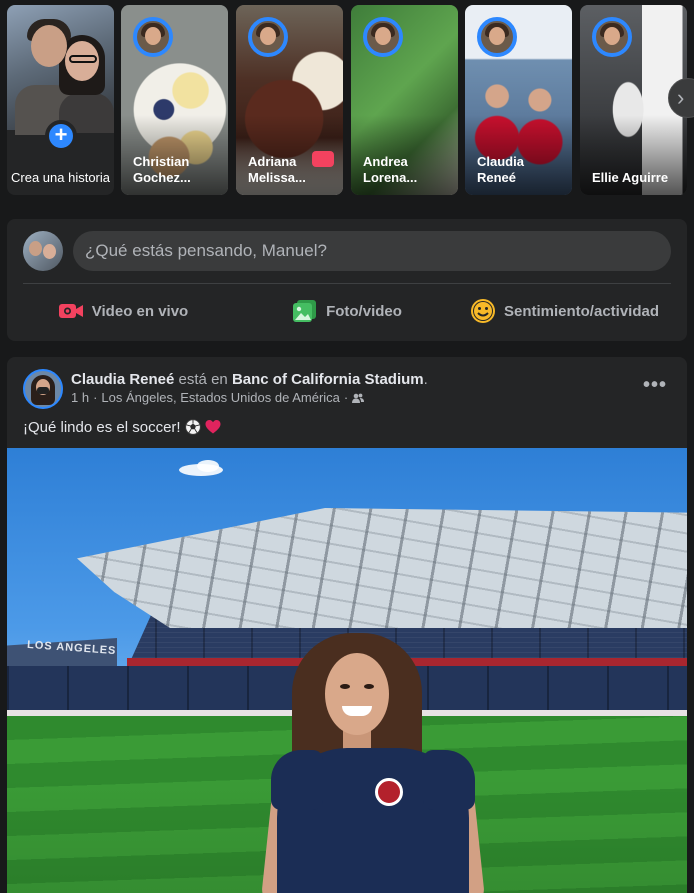  Describe the element at coordinates (364, 311) in the screenshot. I see `photo-video-label: Foto/video` at that location.